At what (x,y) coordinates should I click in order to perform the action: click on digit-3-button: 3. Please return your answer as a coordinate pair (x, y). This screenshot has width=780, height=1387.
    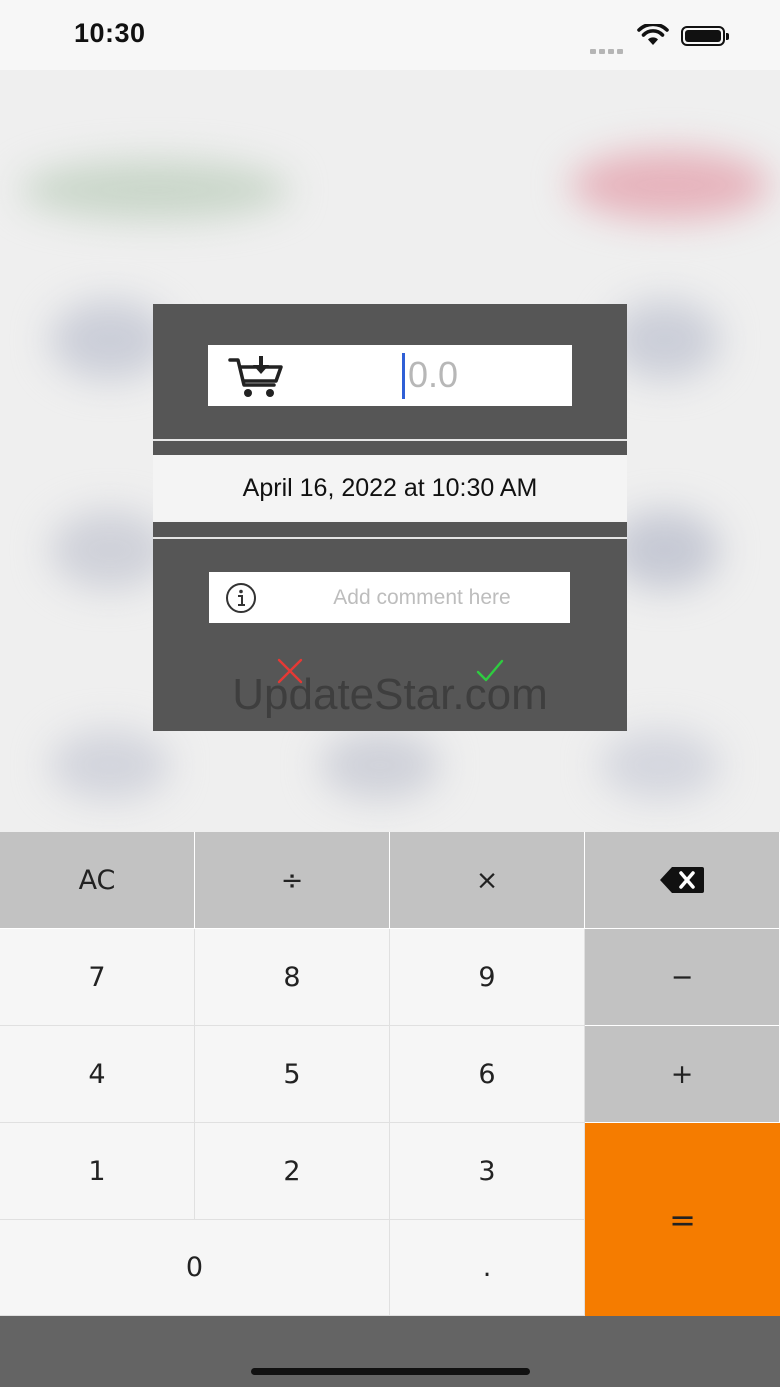
    Looking at the image, I should click on (487, 1171).